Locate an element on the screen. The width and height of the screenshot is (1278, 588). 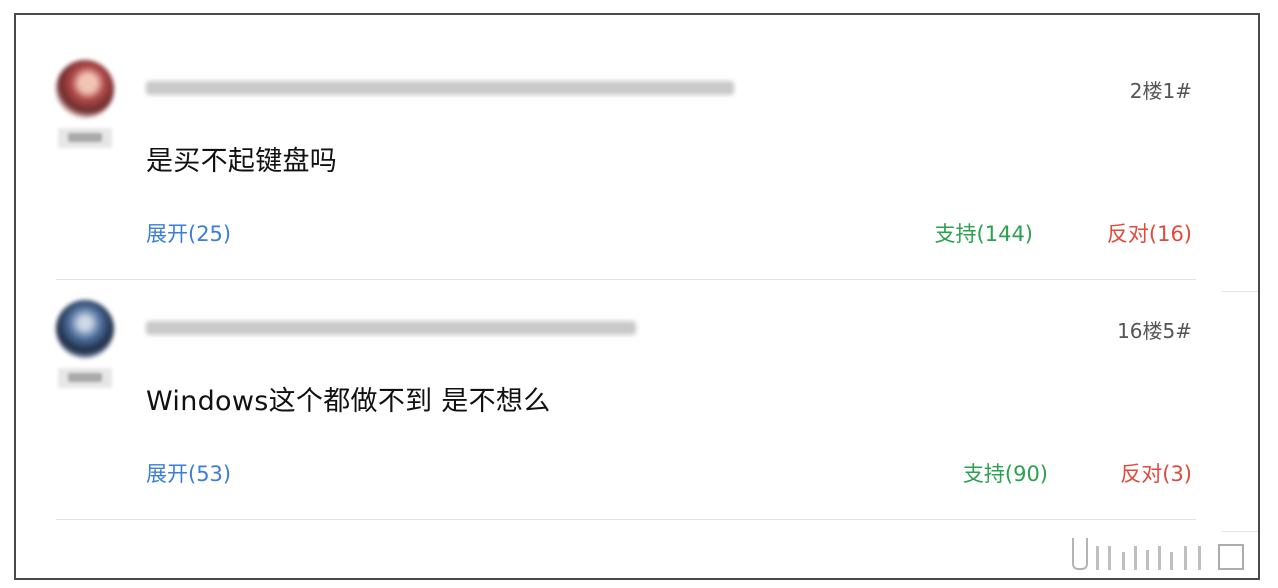
support-button: 支持(90) is located at coordinates (1005, 473).